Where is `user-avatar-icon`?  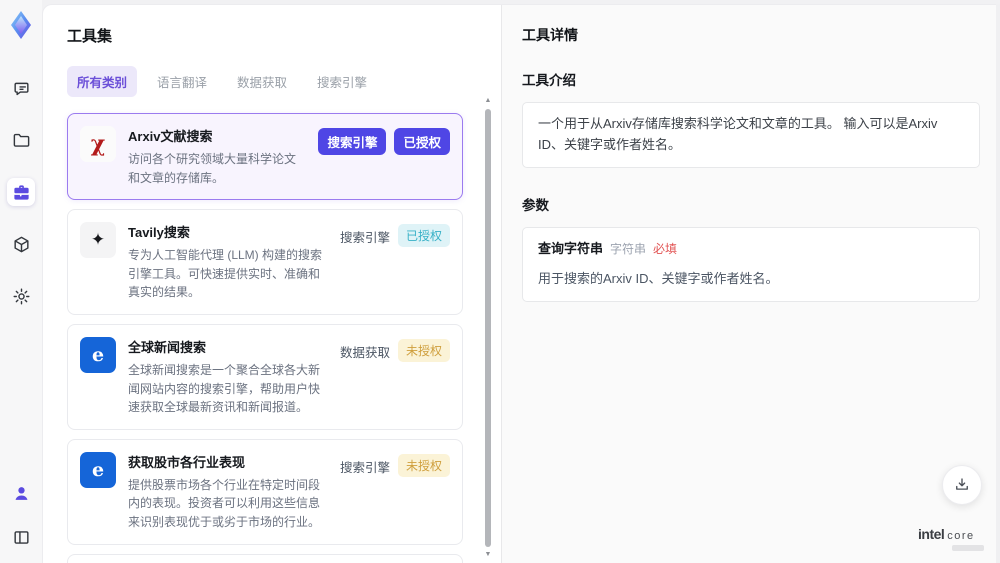 user-avatar-icon is located at coordinates (21, 493).